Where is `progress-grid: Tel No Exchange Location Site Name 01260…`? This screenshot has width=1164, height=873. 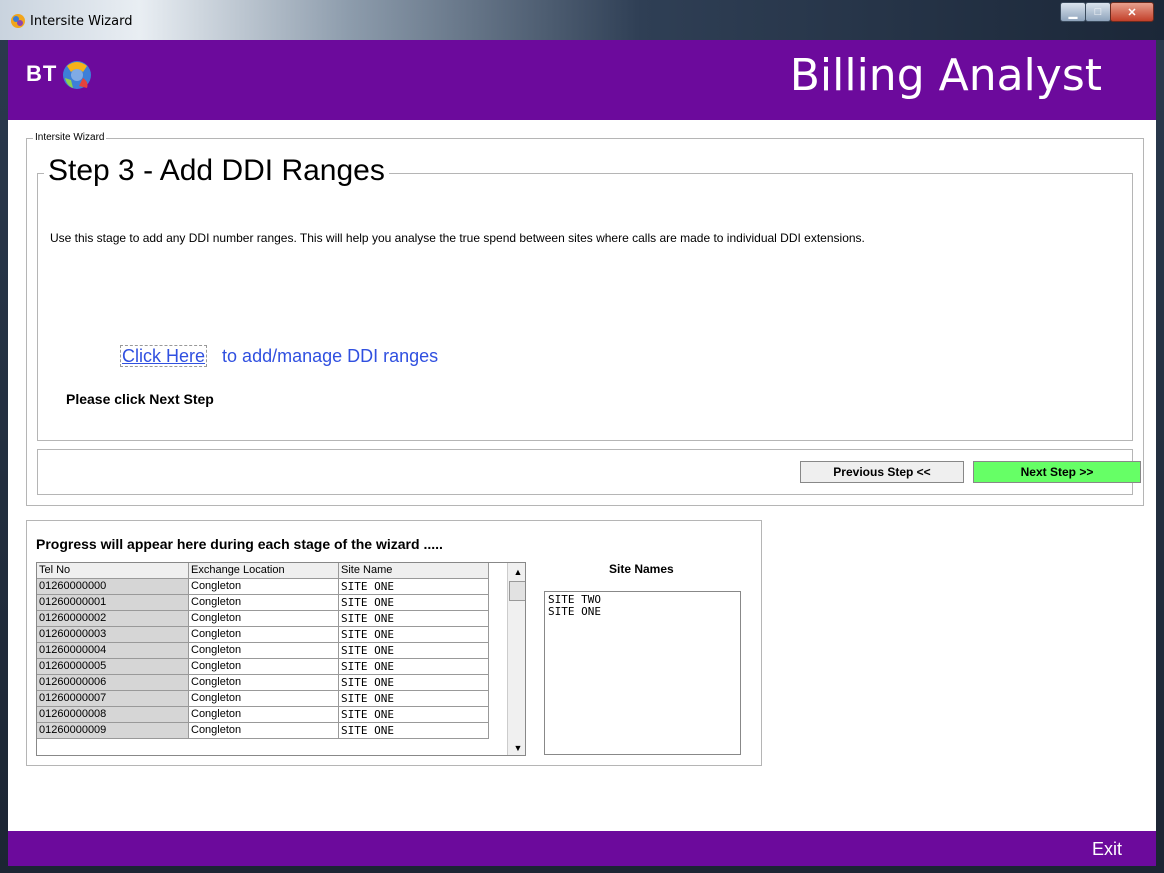 progress-grid: Tel No Exchange Location Site Name 01260… is located at coordinates (281, 659).